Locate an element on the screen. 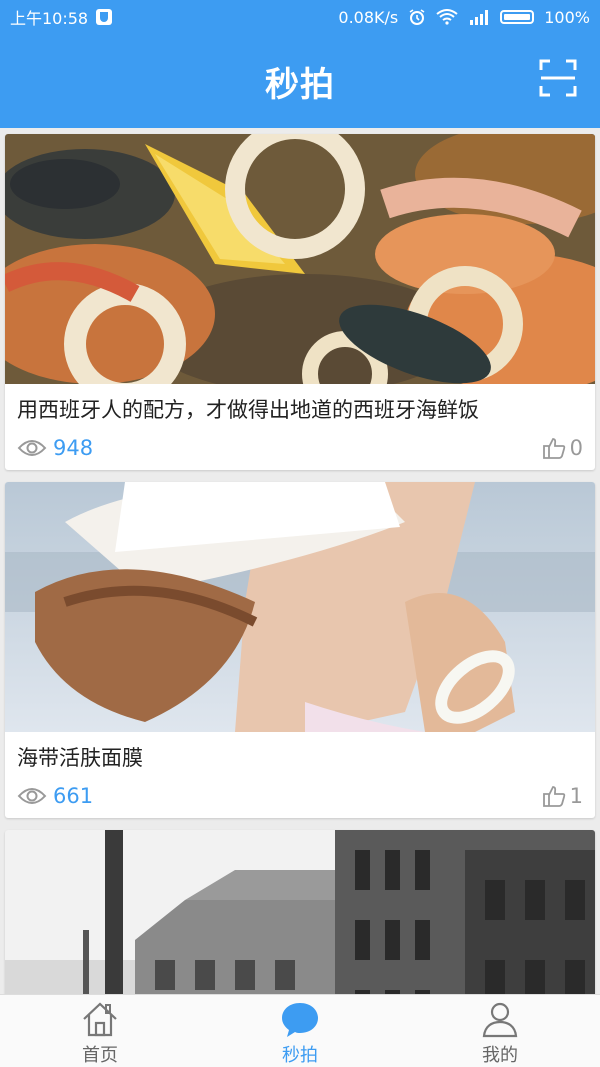  tab-profile-label: 我的 is located at coordinates (500, 1055).